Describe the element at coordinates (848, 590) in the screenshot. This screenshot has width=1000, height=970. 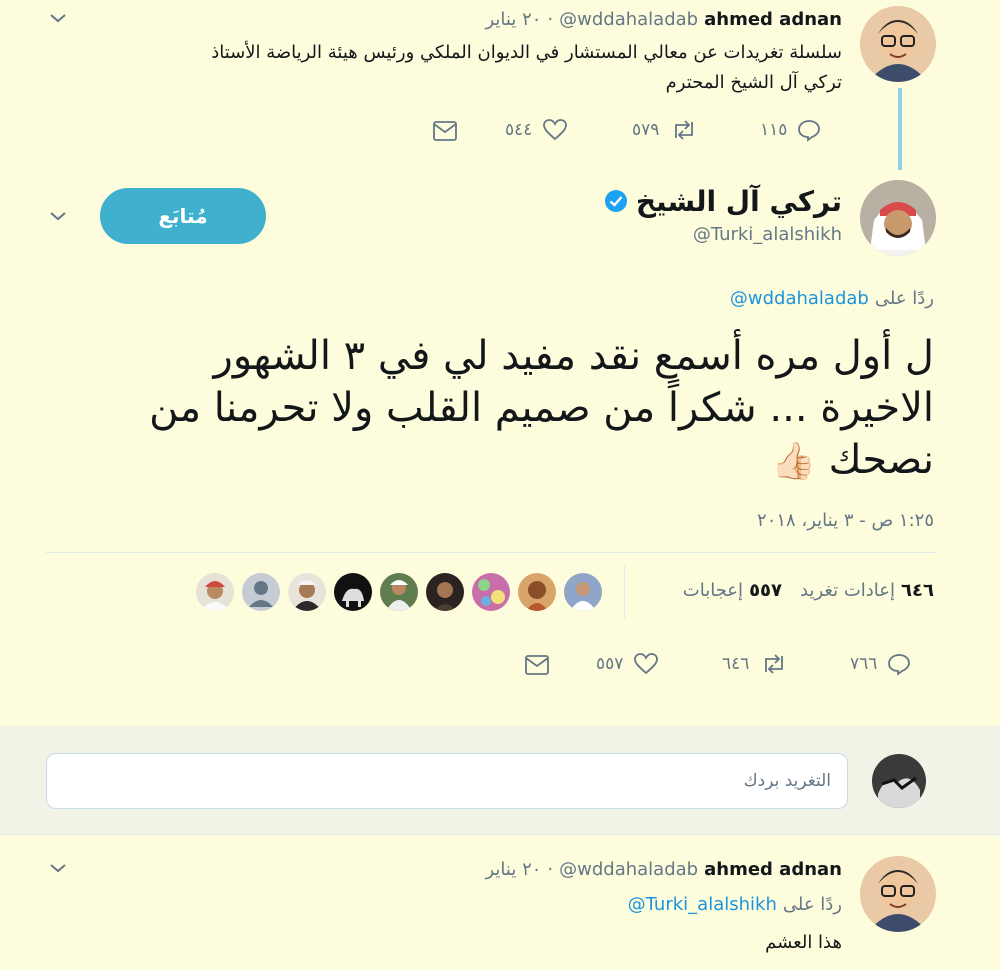
I see `retweets-label: إعادات تغريد` at that location.